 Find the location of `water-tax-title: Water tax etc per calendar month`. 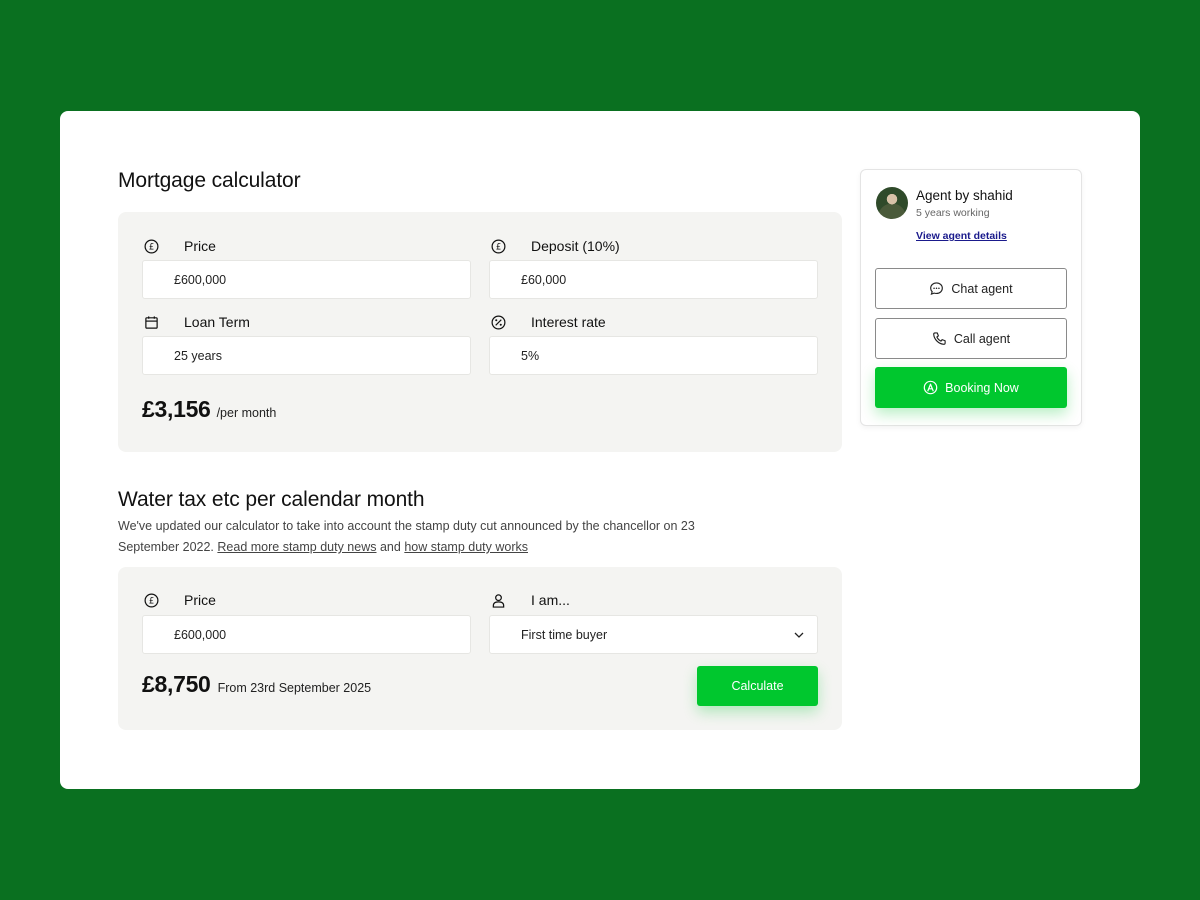

water-tax-title: Water tax etc per calendar month is located at coordinates (271, 499).